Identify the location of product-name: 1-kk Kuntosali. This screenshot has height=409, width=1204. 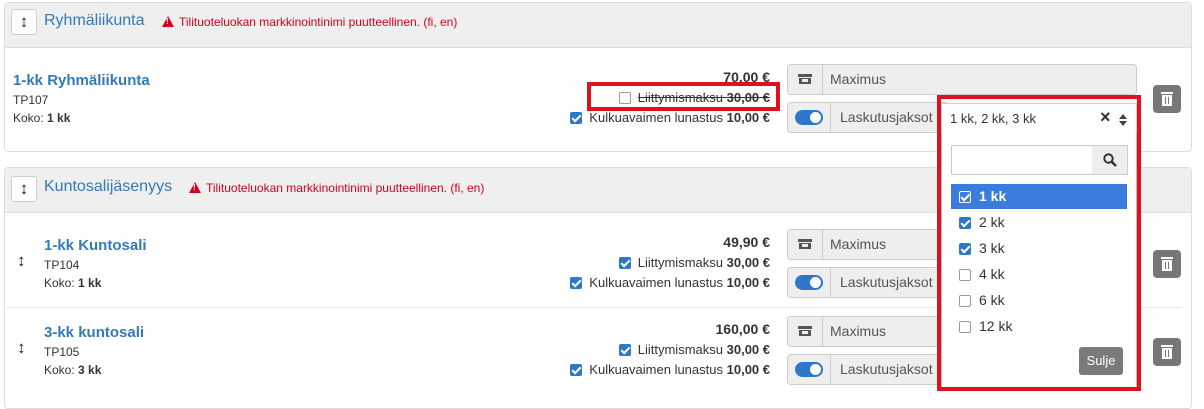
(95, 245).